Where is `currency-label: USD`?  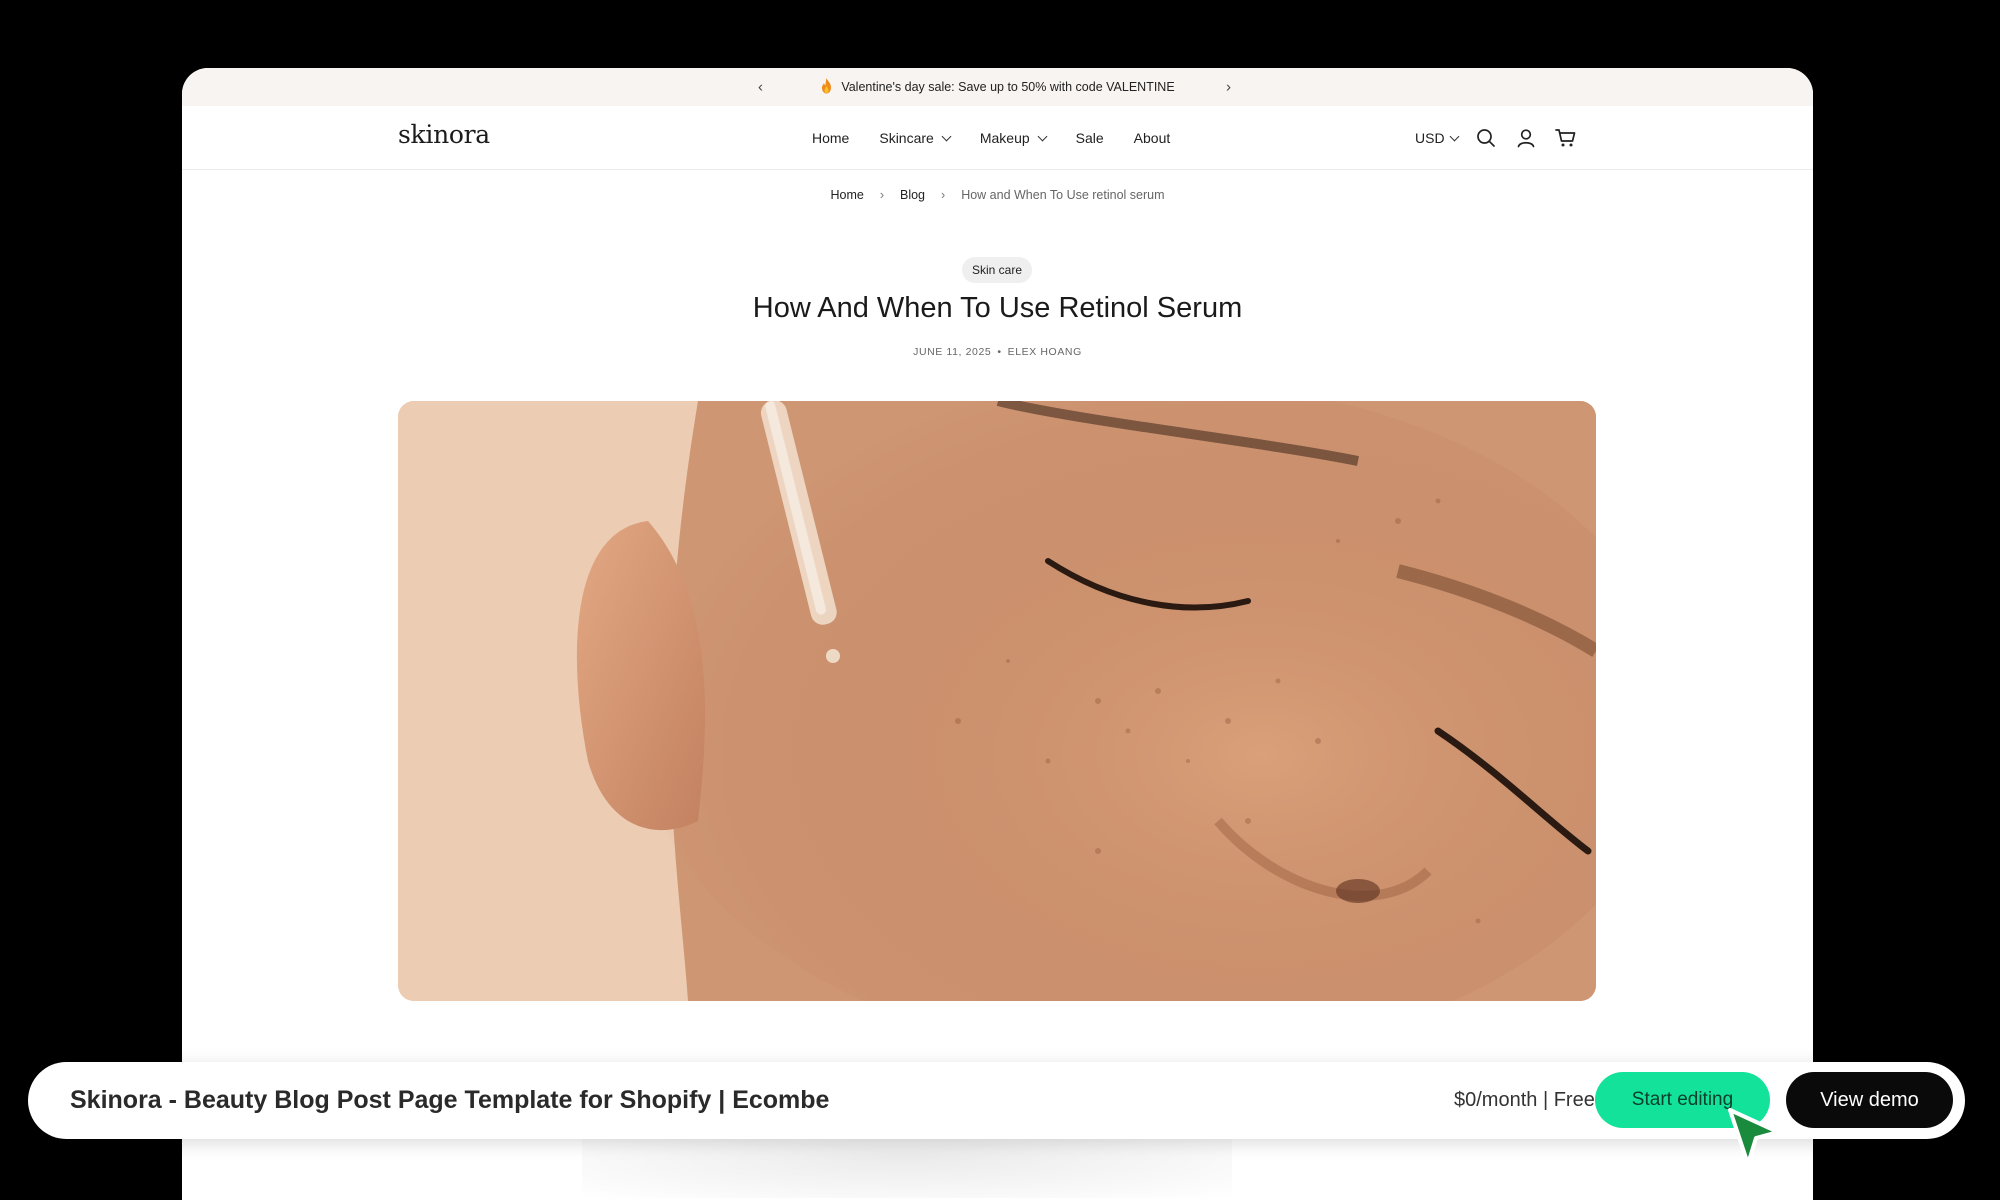 currency-label: USD is located at coordinates (1430, 138).